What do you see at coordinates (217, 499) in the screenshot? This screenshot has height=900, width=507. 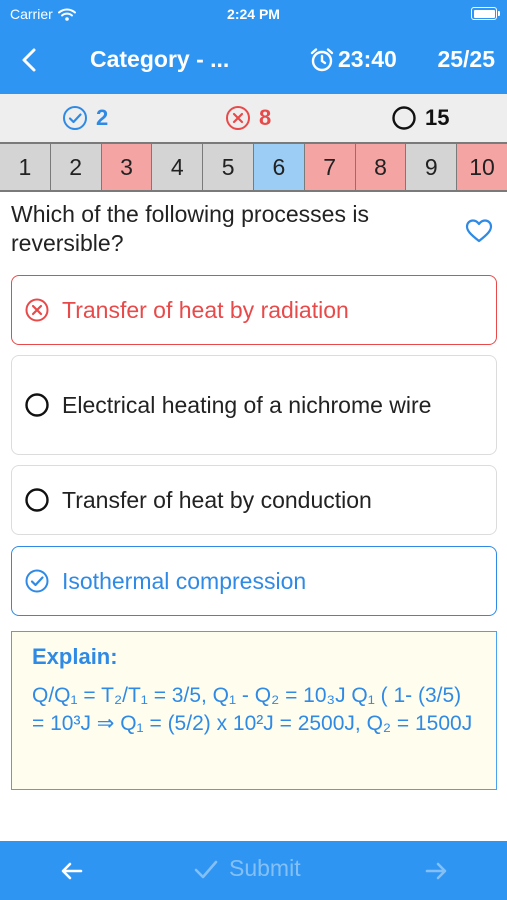 I see `answer-option-label: Transfer of heat by conduction` at bounding box center [217, 499].